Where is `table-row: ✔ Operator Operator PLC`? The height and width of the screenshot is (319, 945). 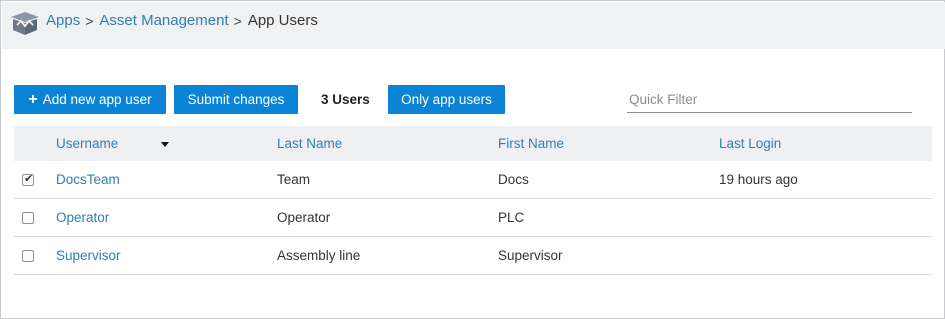
table-row: ✔ Operator Operator PLC is located at coordinates (473, 218).